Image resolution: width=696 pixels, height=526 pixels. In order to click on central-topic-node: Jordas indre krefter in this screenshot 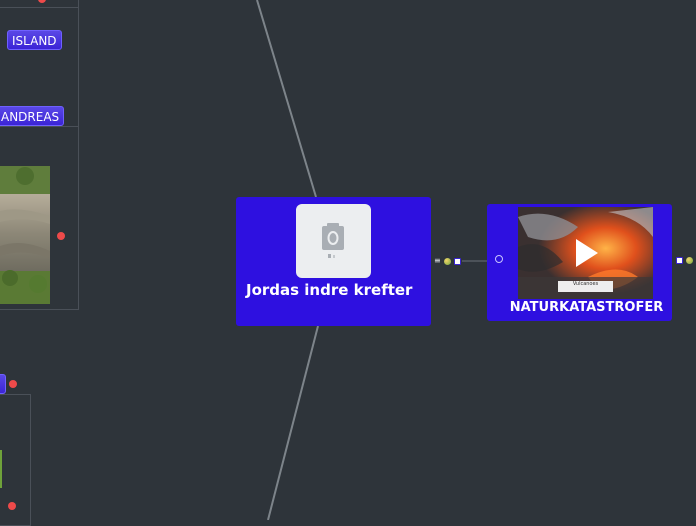, I will do `click(333, 261)`.